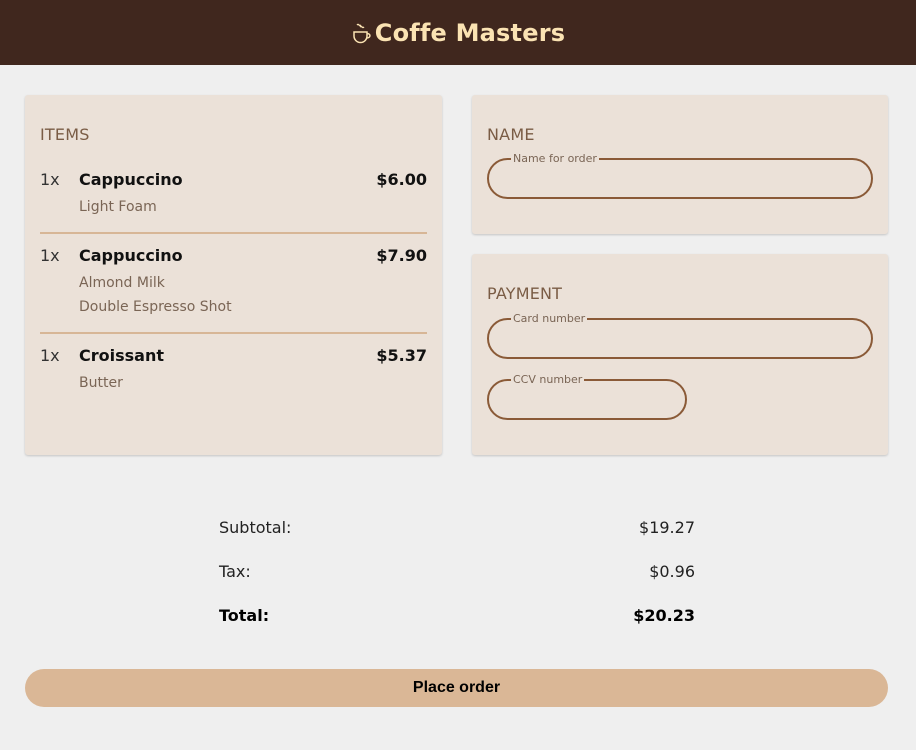 The image size is (916, 750). I want to click on item-option: Light Foam, so click(118, 207).